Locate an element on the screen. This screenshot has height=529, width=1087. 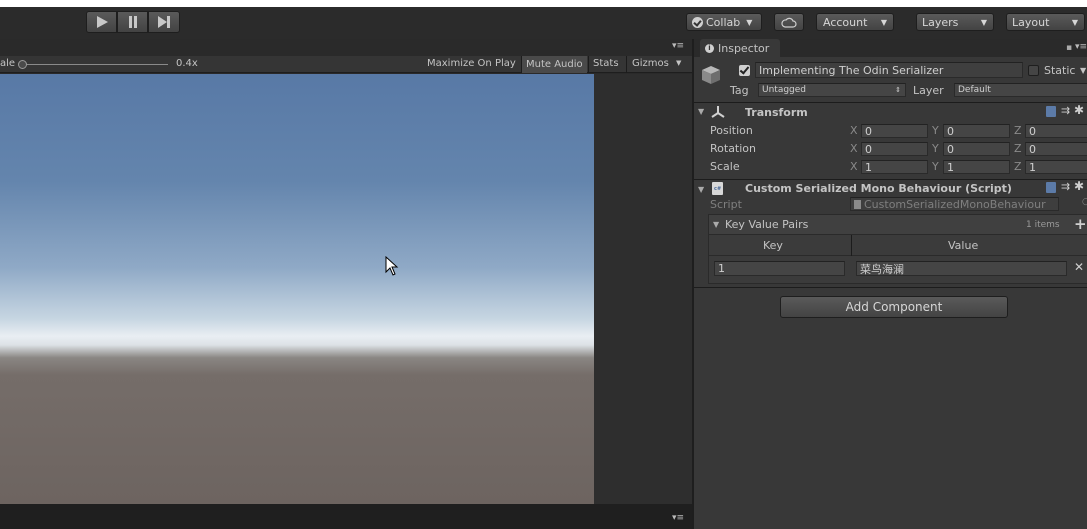
transform-row-scale: Scale X 1 Y 1 Z 1 is located at coordinates (890, 167).